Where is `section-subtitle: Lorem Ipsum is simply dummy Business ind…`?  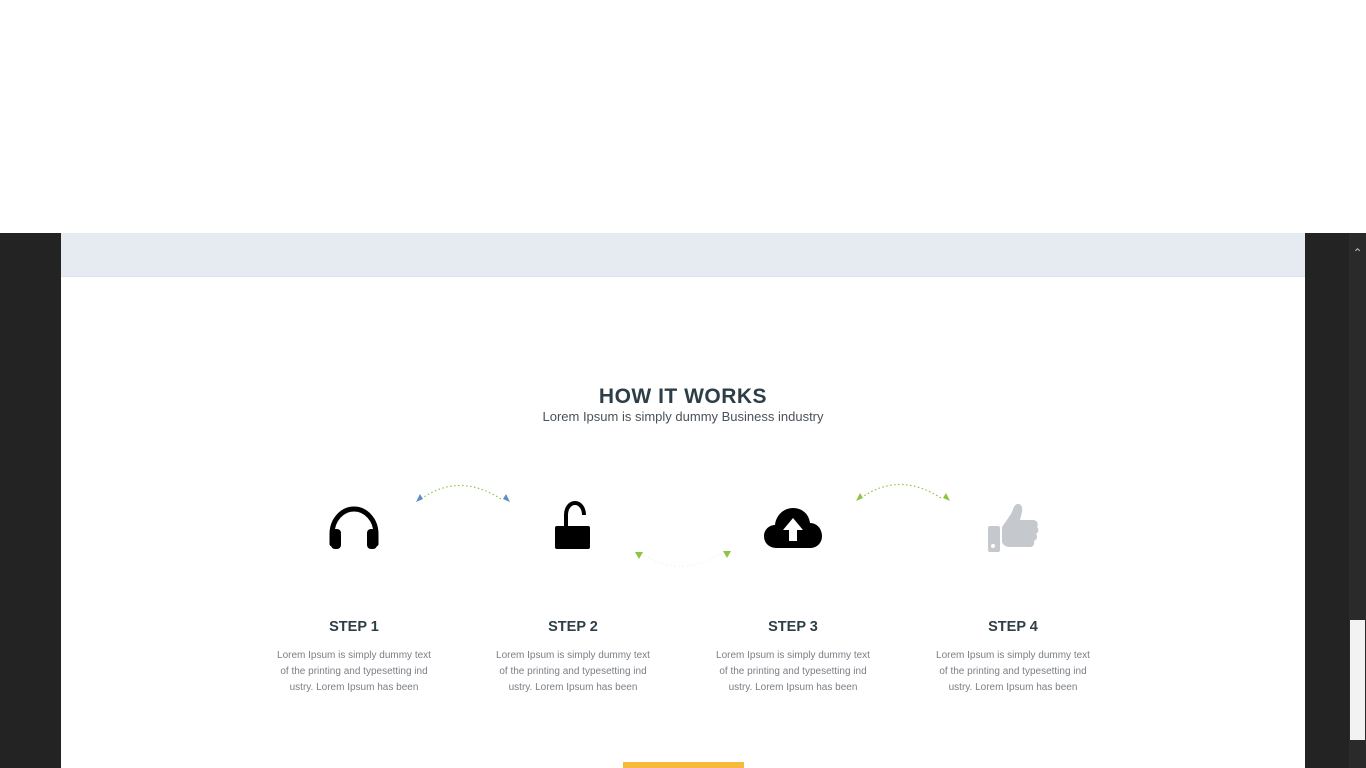
section-subtitle: Lorem Ipsum is simply dummy Business ind… is located at coordinates (683, 416).